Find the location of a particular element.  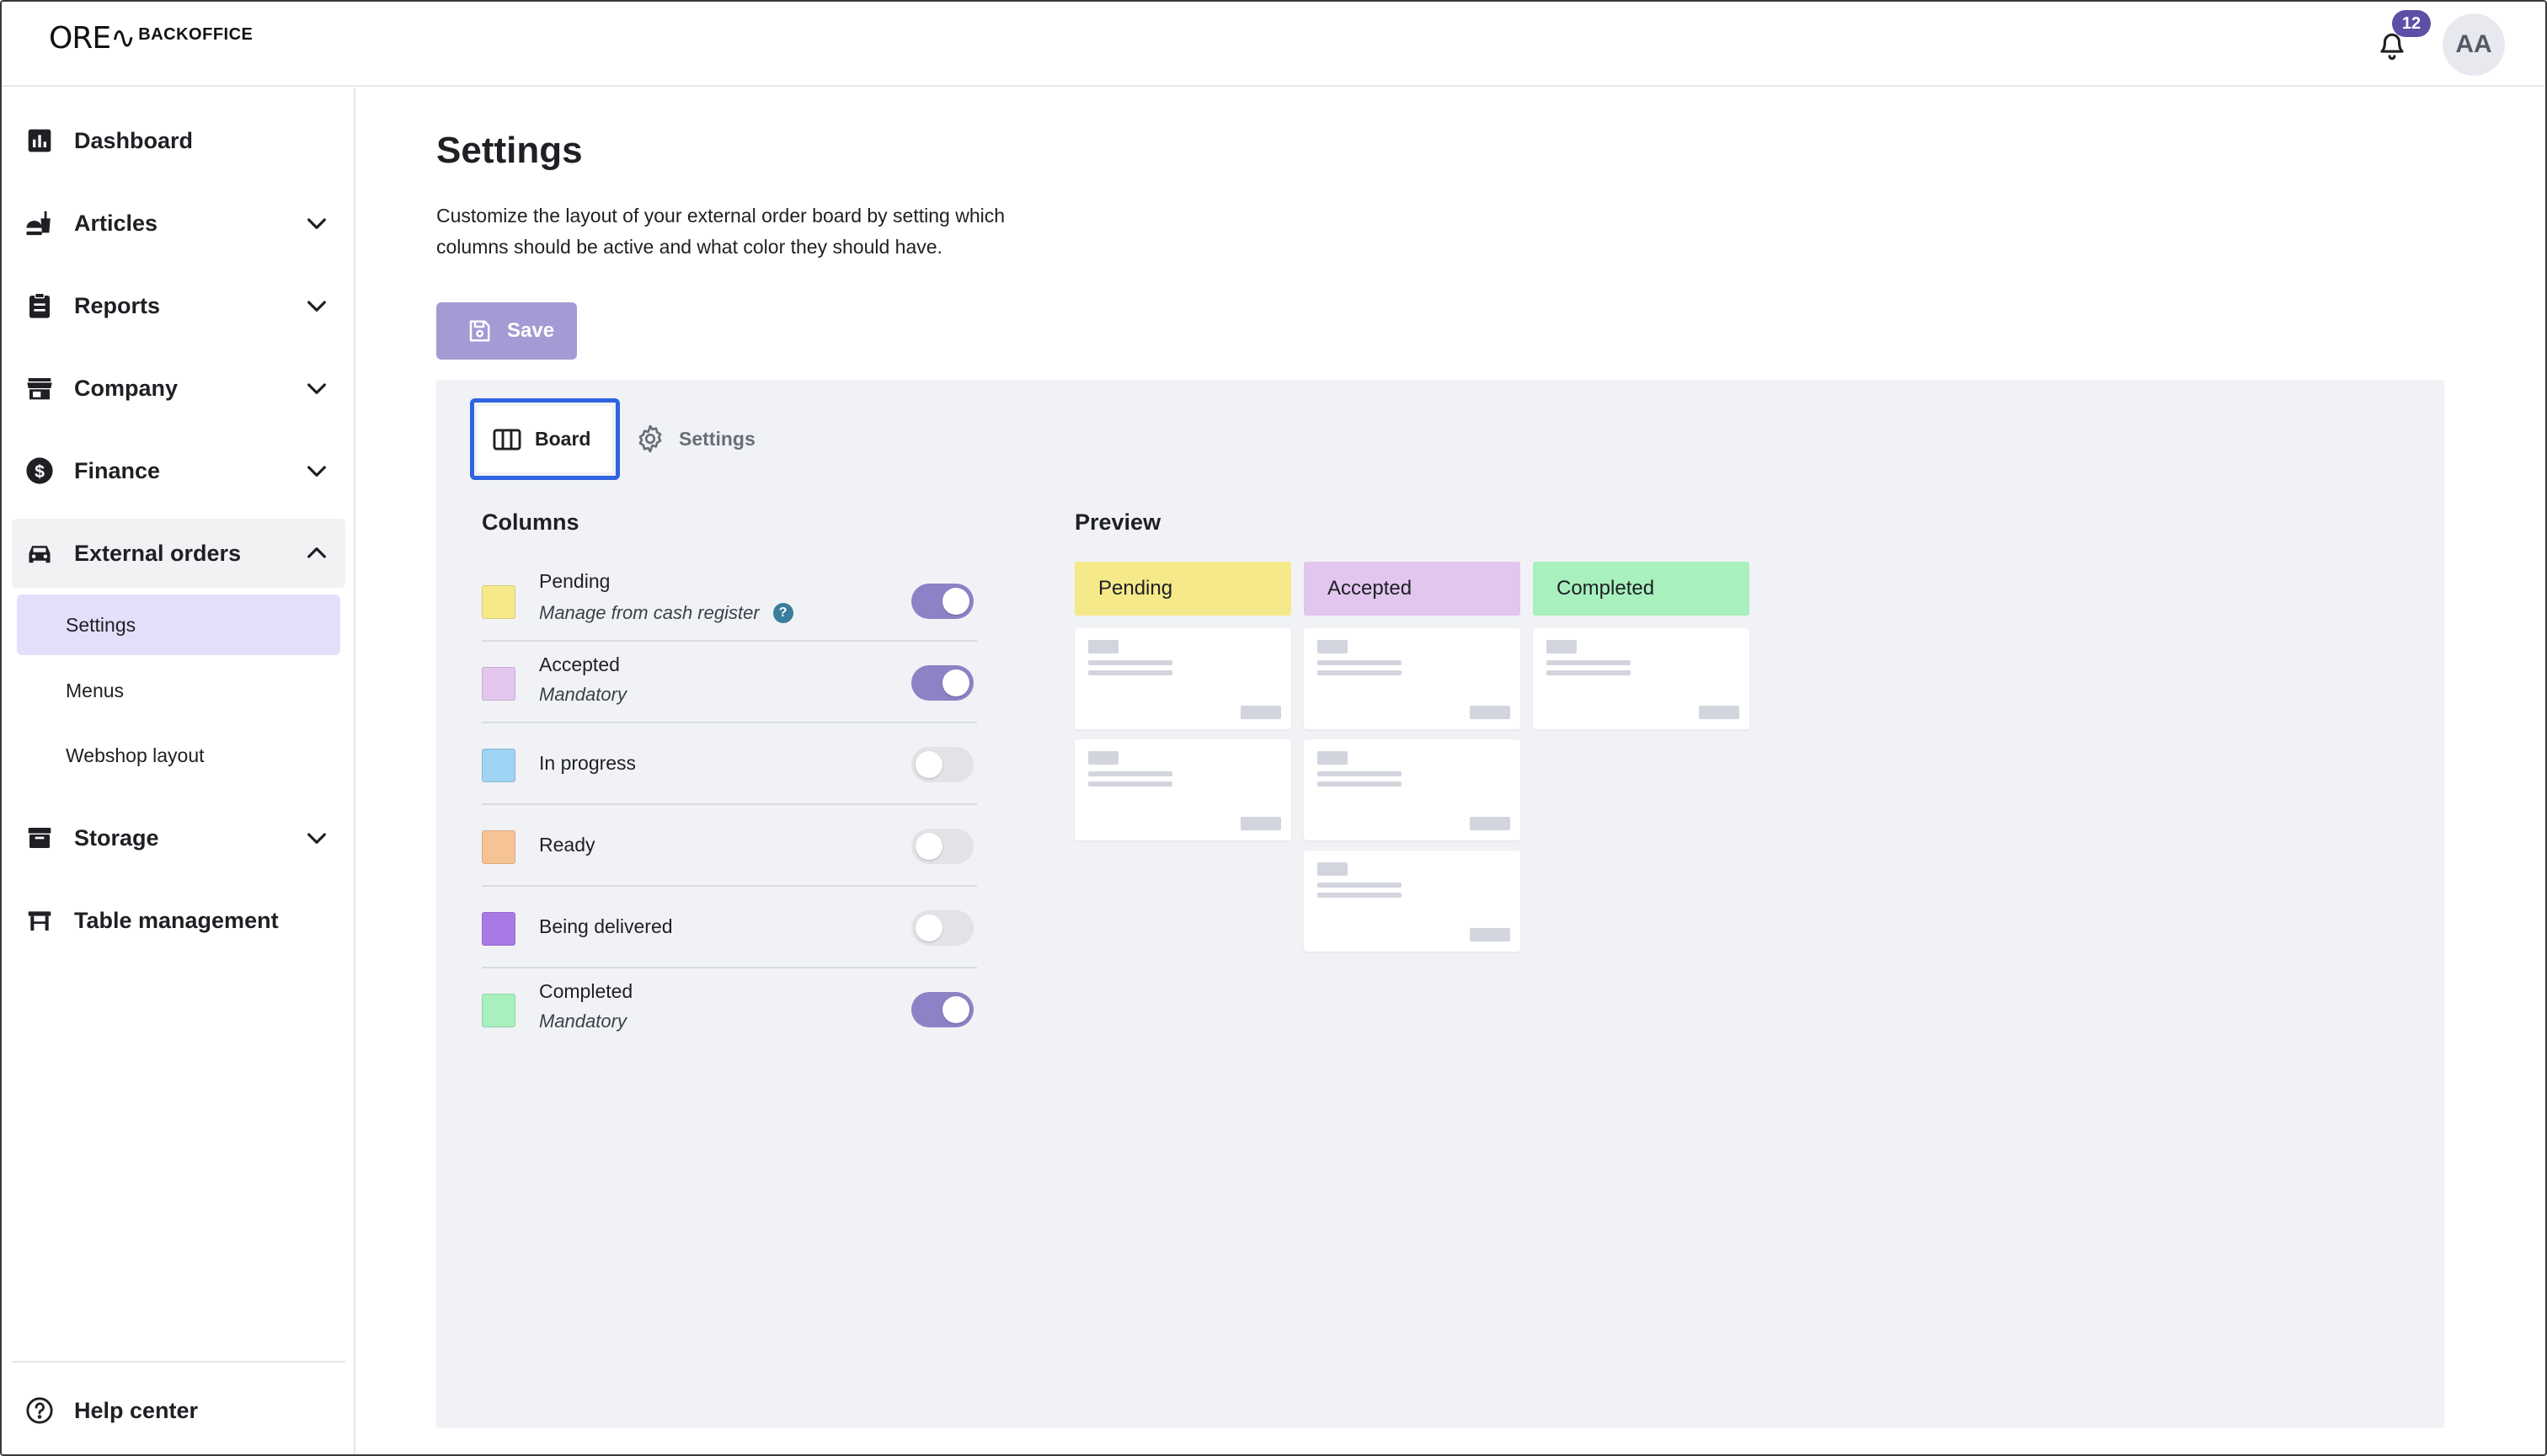

notification-badge: 12 is located at coordinates (2411, 23).